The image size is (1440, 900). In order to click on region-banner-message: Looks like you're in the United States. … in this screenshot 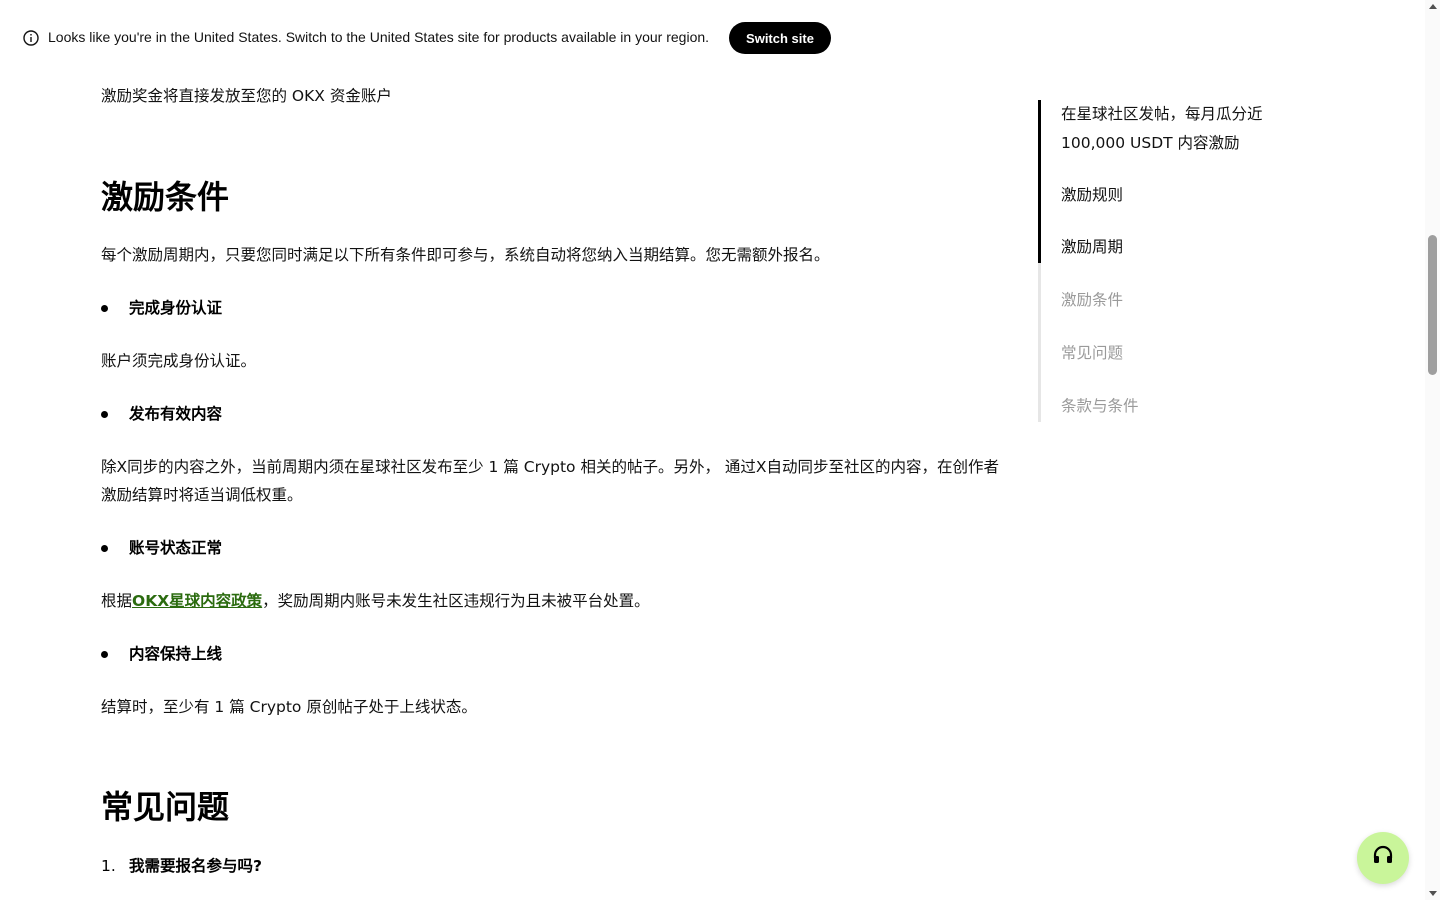, I will do `click(379, 37)`.